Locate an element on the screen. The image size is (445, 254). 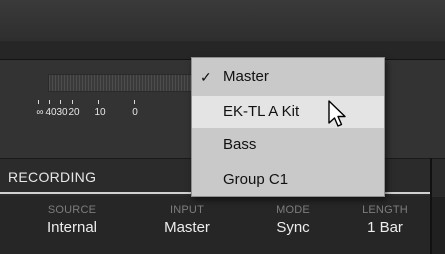
meter-scale: ∞ 40 30 20 10 0 is located at coordinates (117, 112).